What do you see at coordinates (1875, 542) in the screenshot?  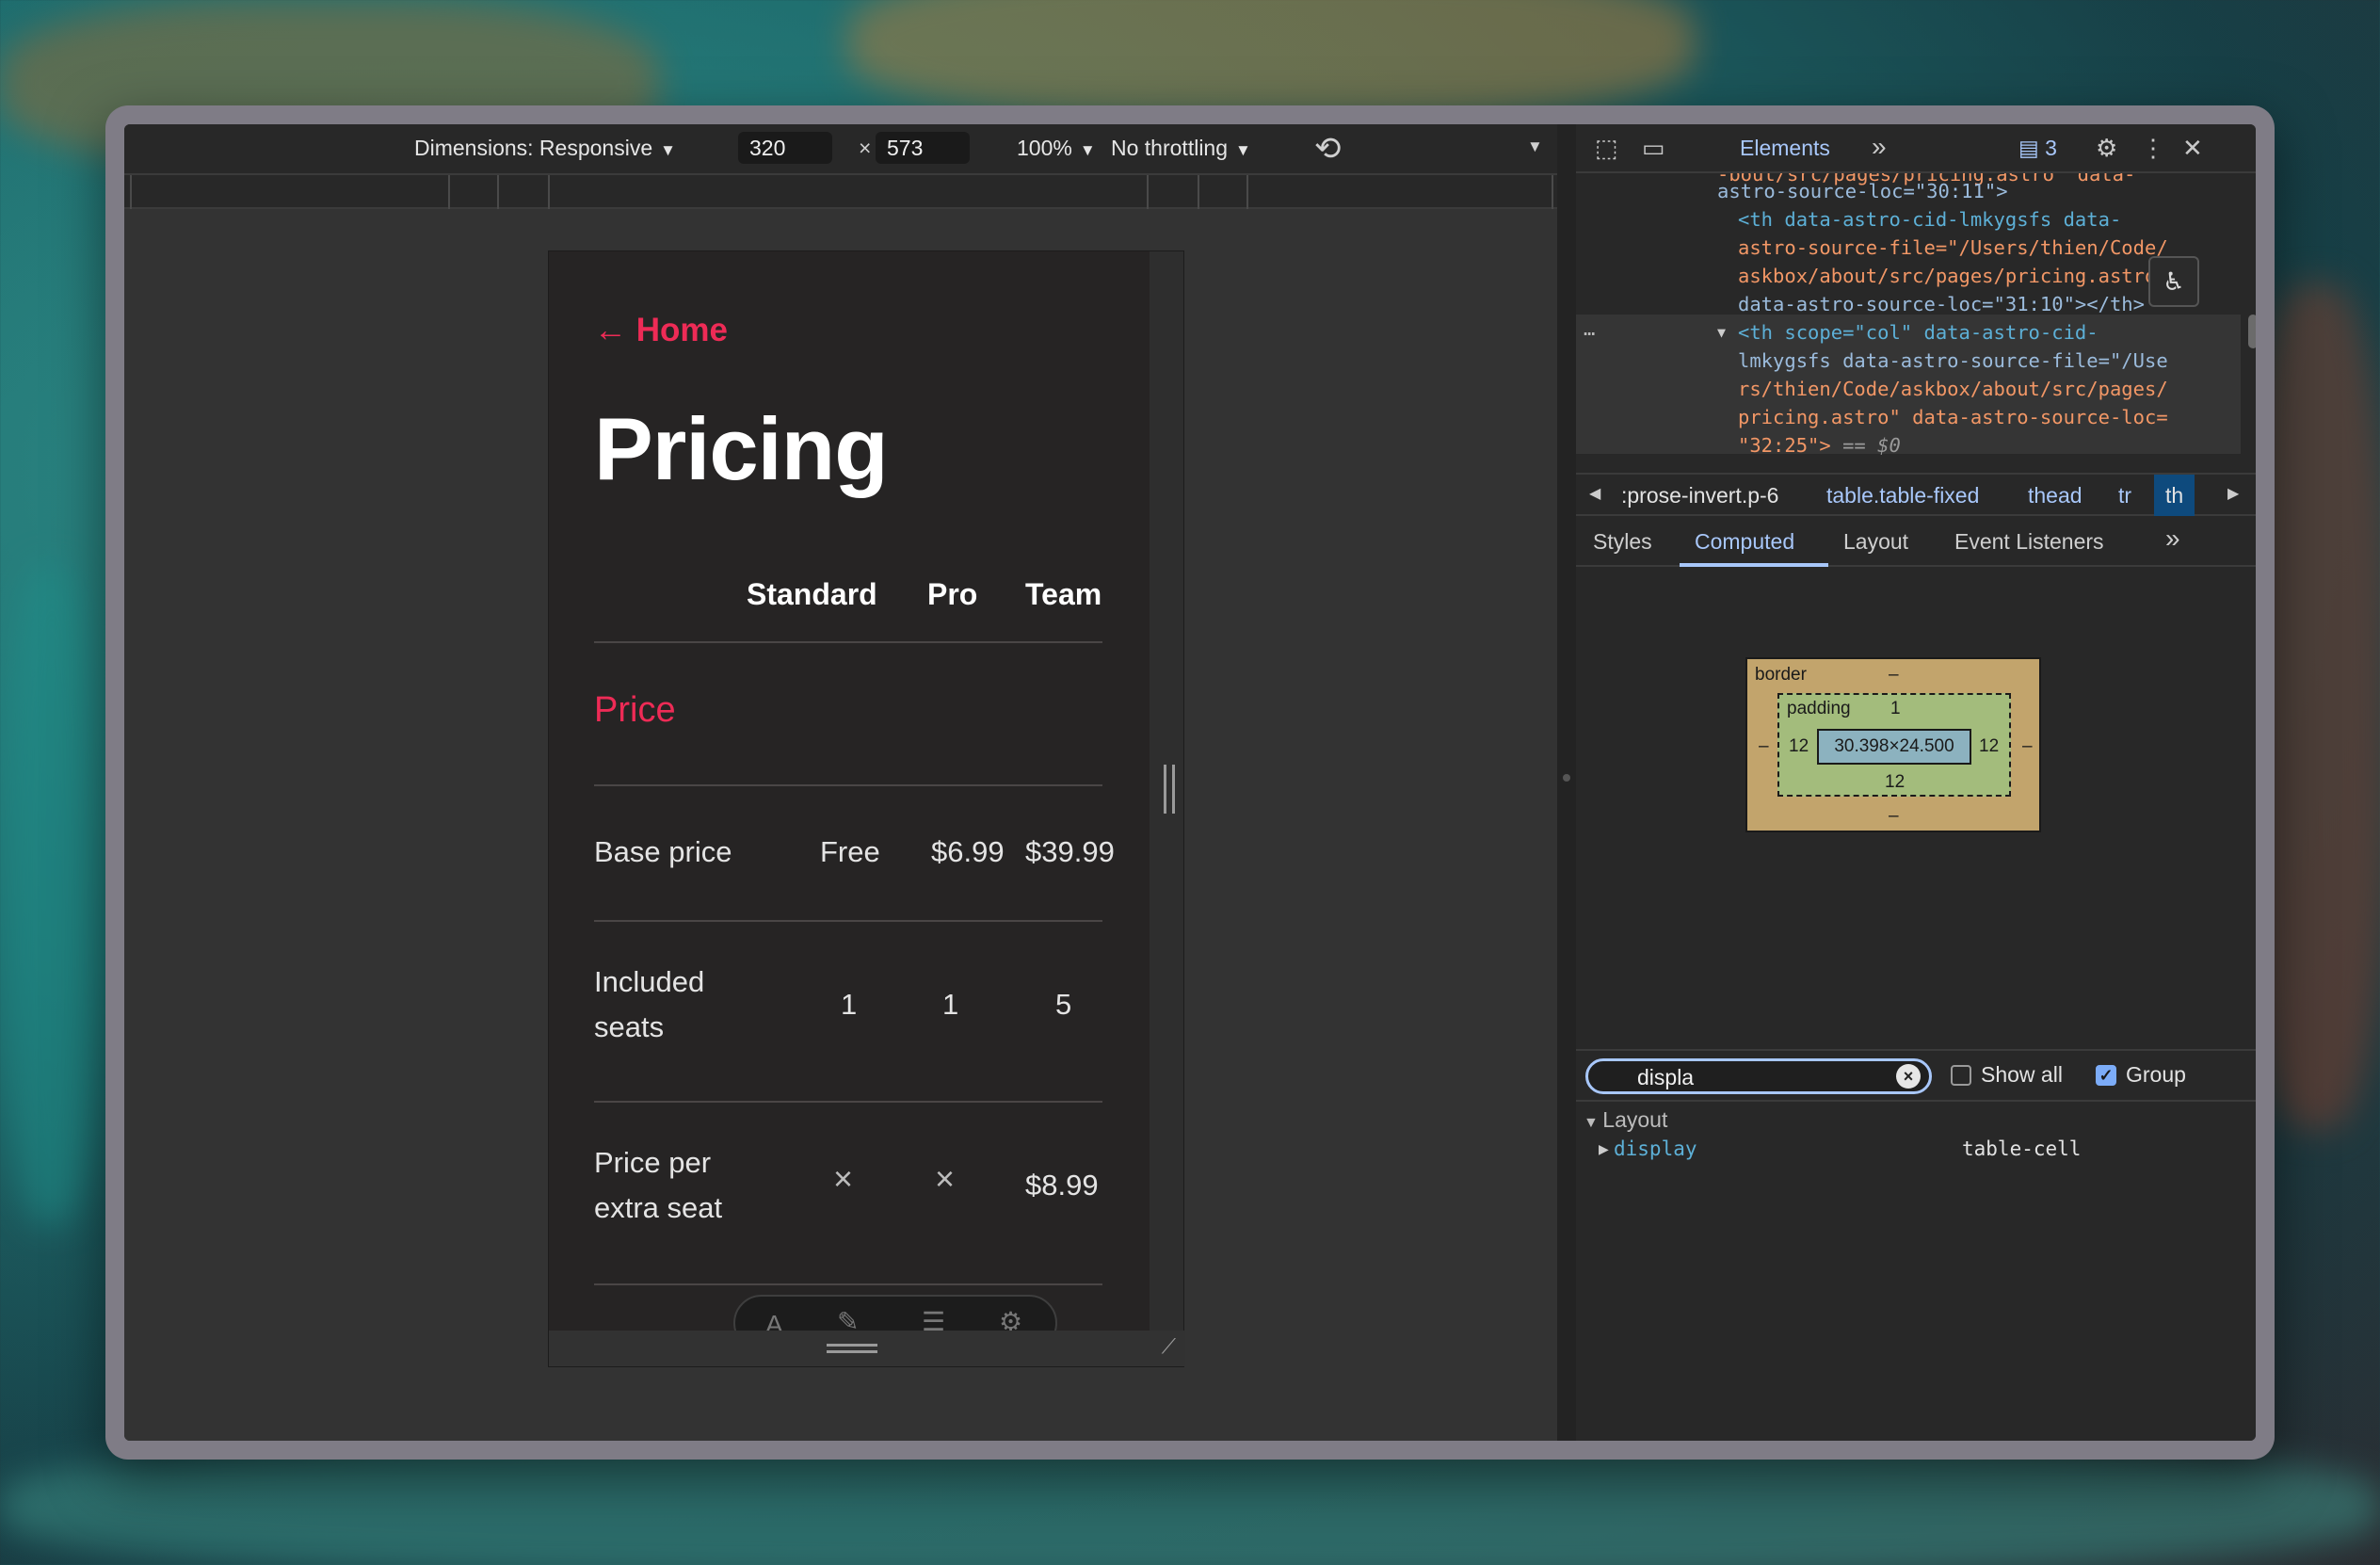 I see `tab-layout: Layout` at bounding box center [1875, 542].